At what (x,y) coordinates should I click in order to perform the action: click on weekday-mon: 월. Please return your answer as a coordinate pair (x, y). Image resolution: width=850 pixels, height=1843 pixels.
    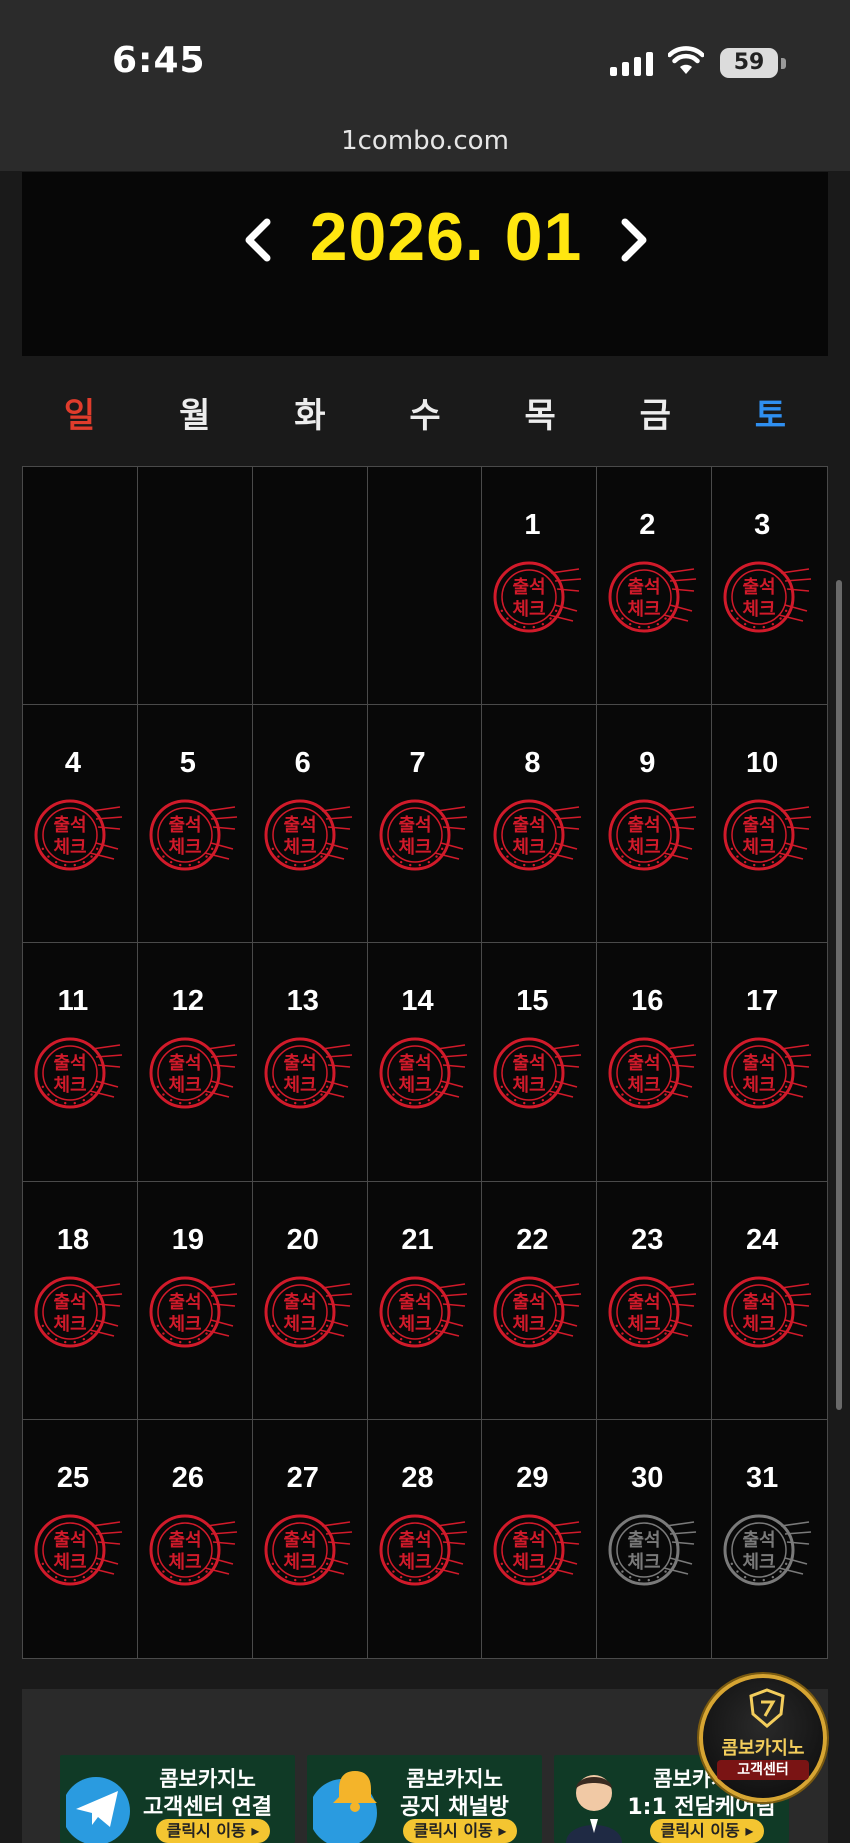
    Looking at the image, I should click on (195, 416).